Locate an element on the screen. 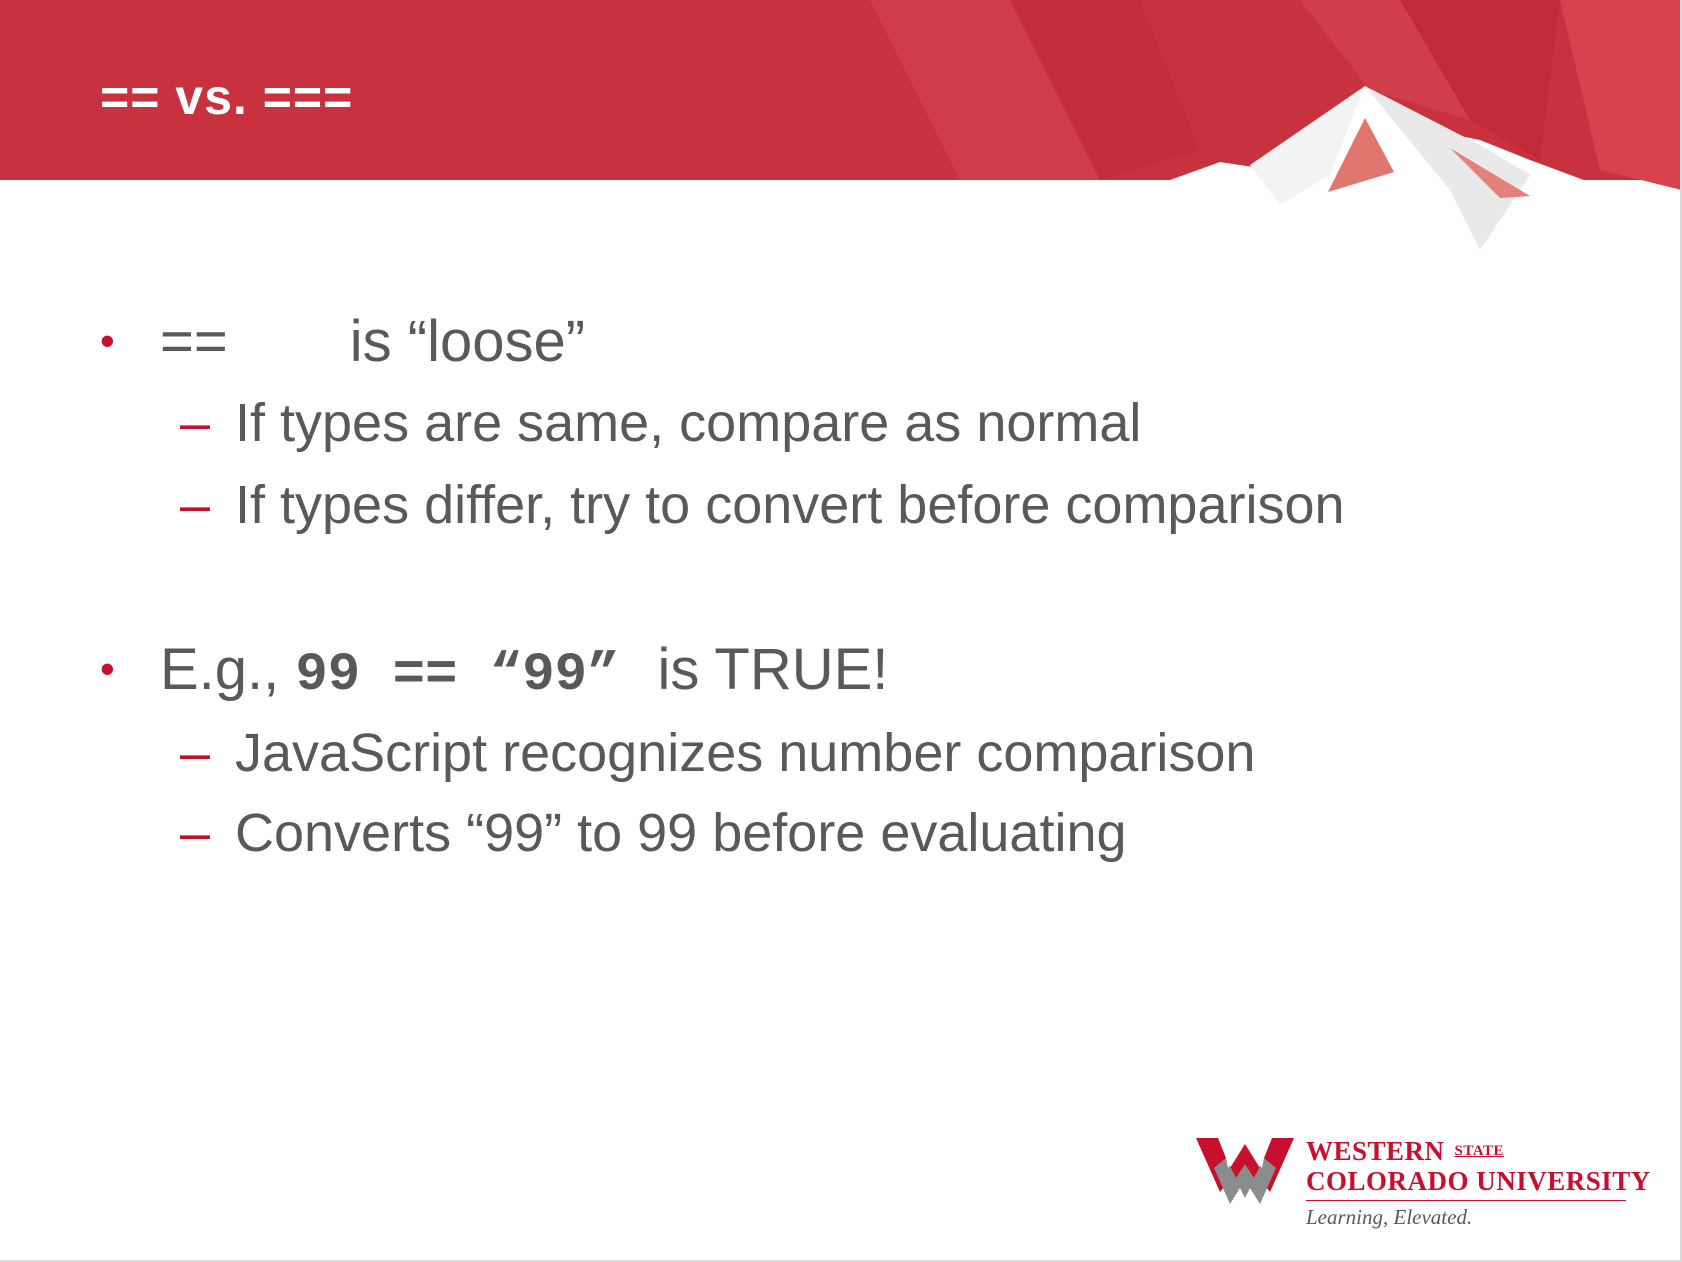 This screenshot has width=1682, height=1262. sub-bullet: – If types are same, compare as normal is located at coordinates (660, 423).